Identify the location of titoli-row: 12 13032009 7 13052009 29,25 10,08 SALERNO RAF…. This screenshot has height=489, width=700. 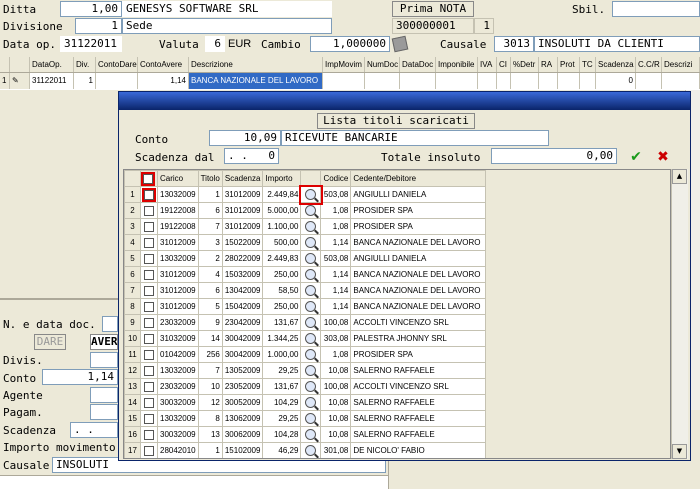
(305, 370).